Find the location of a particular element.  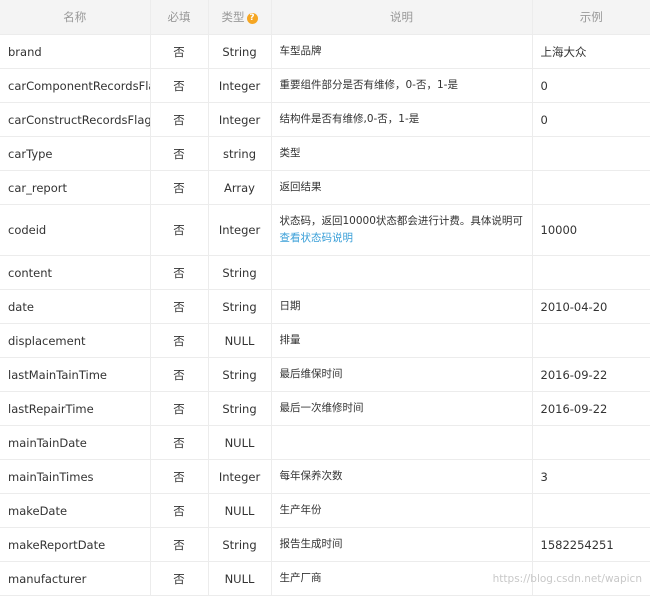

param-description: 日期 is located at coordinates (402, 306).